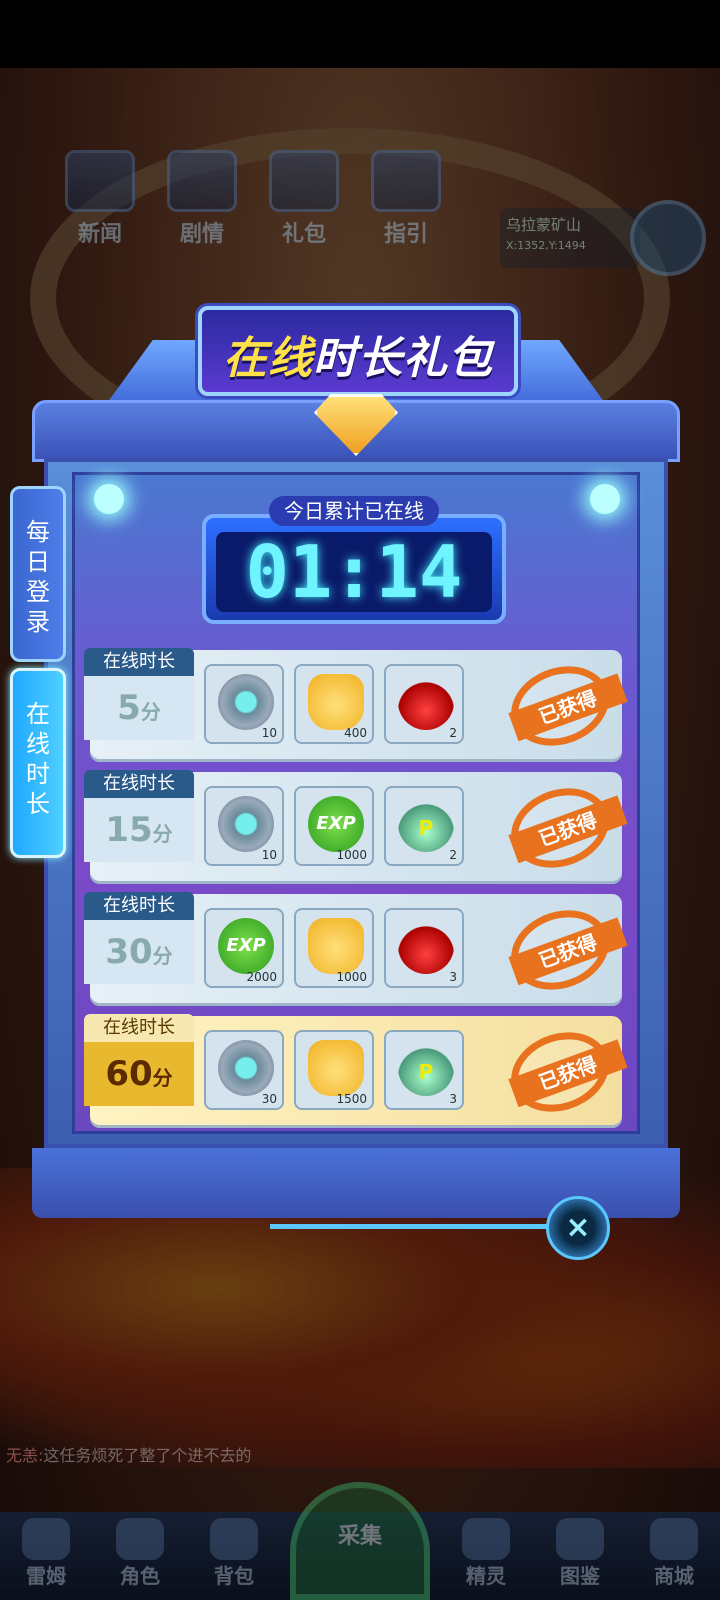 The image size is (720, 1600). I want to click on reward-row: 在线时长 30分 EXP 2000 1000 3 已获得, so click(356, 949).